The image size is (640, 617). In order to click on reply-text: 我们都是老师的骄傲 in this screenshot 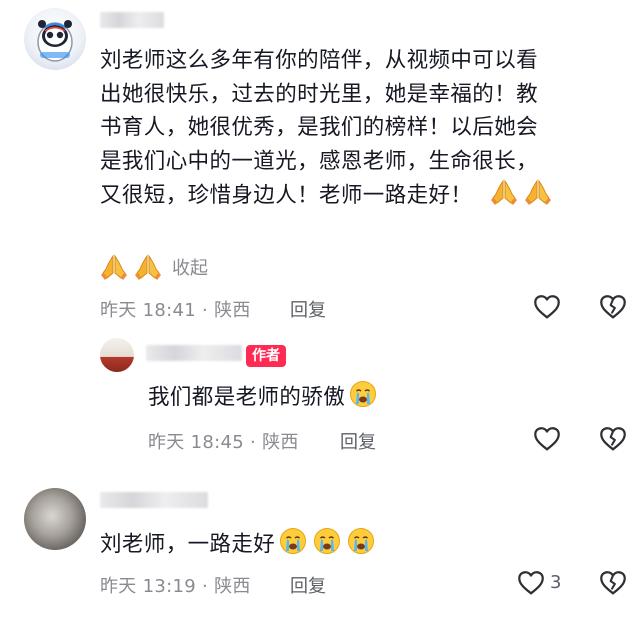, I will do `click(265, 397)`.